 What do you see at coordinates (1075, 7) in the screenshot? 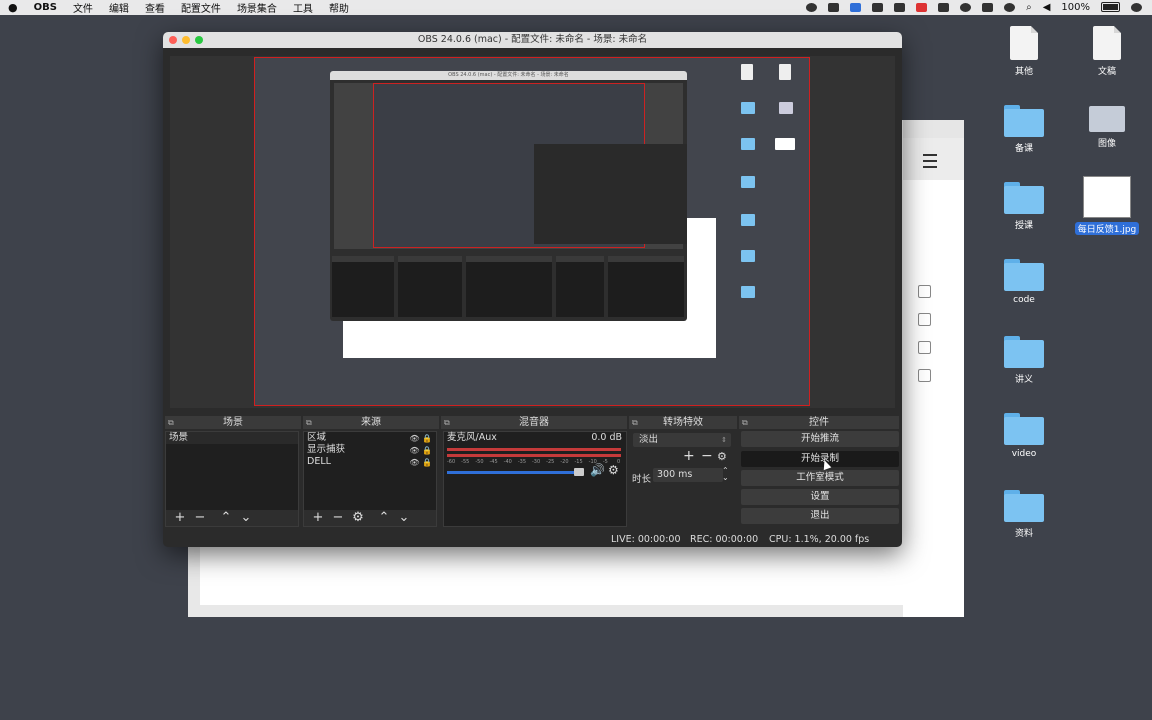
I see `battery-percent: 100%` at bounding box center [1075, 7].